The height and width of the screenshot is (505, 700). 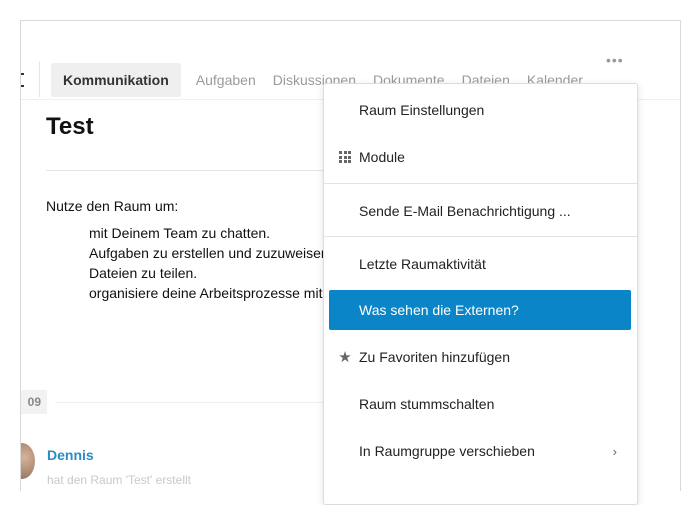 What do you see at coordinates (226, 80) in the screenshot?
I see `tab-aufgaben: Aufgaben` at bounding box center [226, 80].